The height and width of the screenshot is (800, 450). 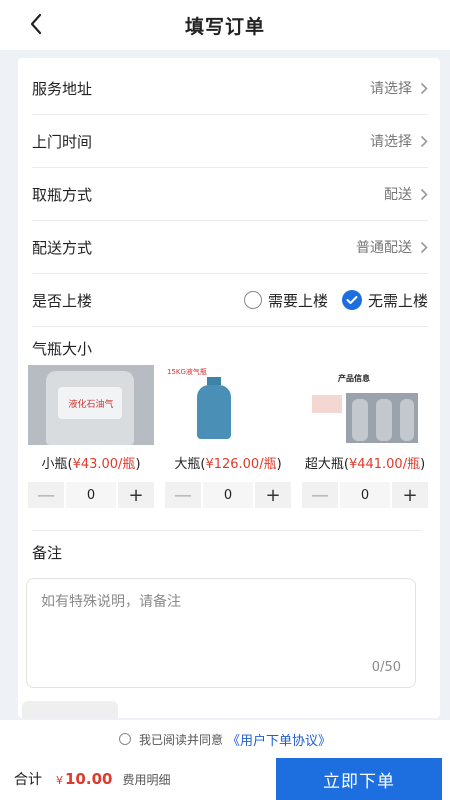 What do you see at coordinates (70, 709) in the screenshot?
I see `upload-photo-button` at bounding box center [70, 709].